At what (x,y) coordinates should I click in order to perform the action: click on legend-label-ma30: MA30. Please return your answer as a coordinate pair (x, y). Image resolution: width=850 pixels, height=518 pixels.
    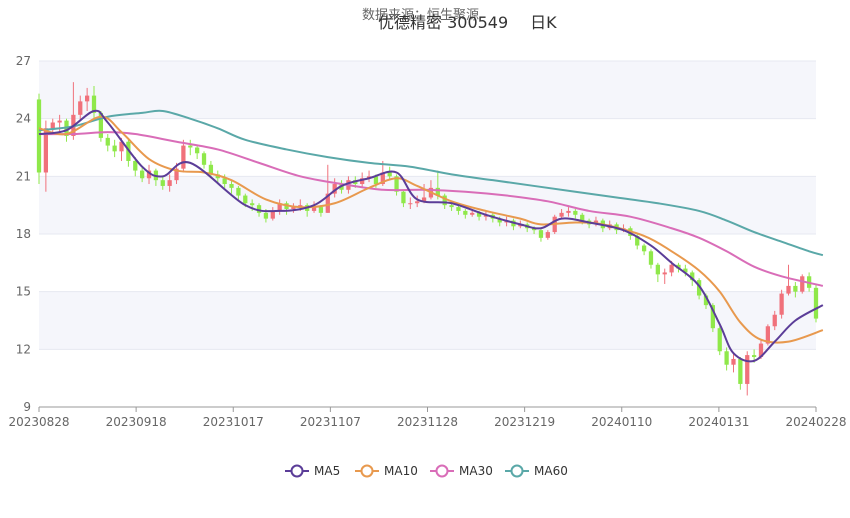
    Looking at the image, I should click on (476, 471).